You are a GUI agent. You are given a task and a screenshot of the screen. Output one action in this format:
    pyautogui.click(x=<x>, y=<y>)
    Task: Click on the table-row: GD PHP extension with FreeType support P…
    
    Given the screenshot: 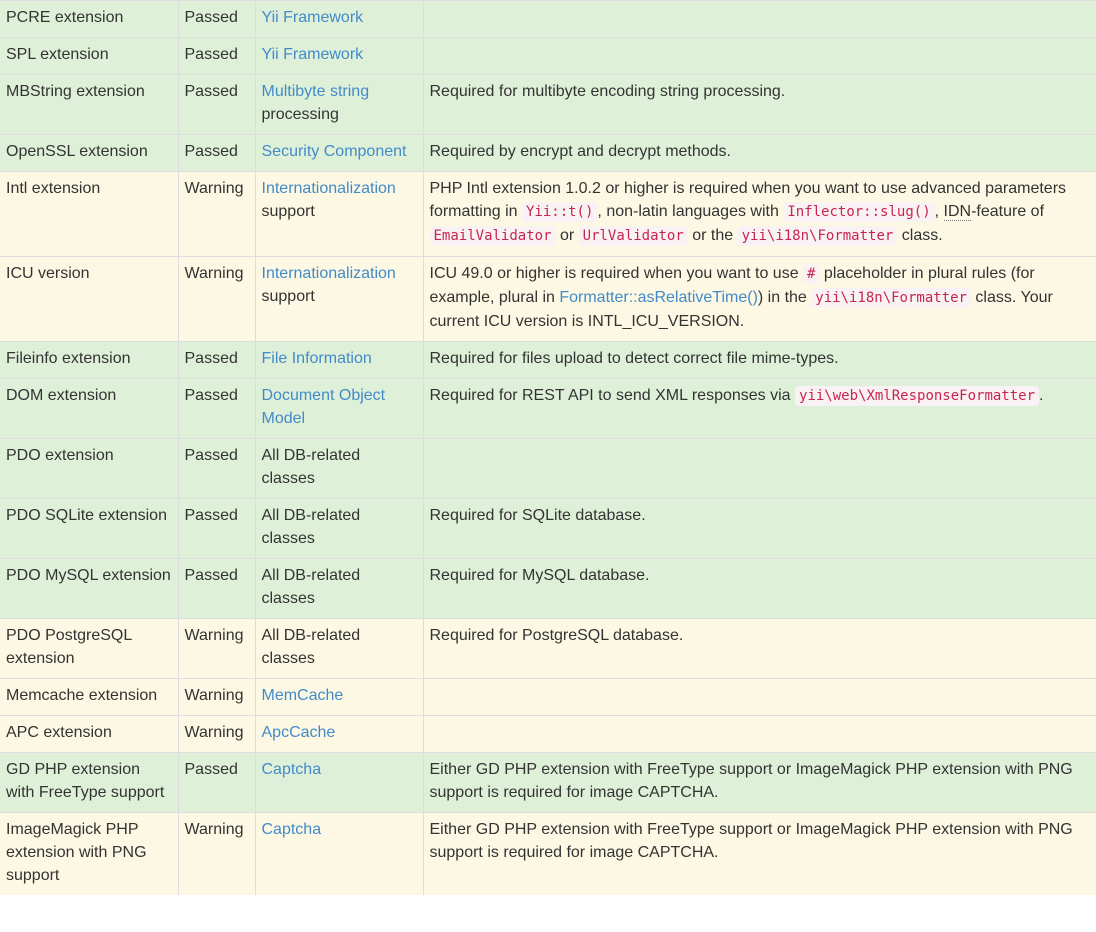 What is the action you would take?
    pyautogui.click(x=548, y=782)
    